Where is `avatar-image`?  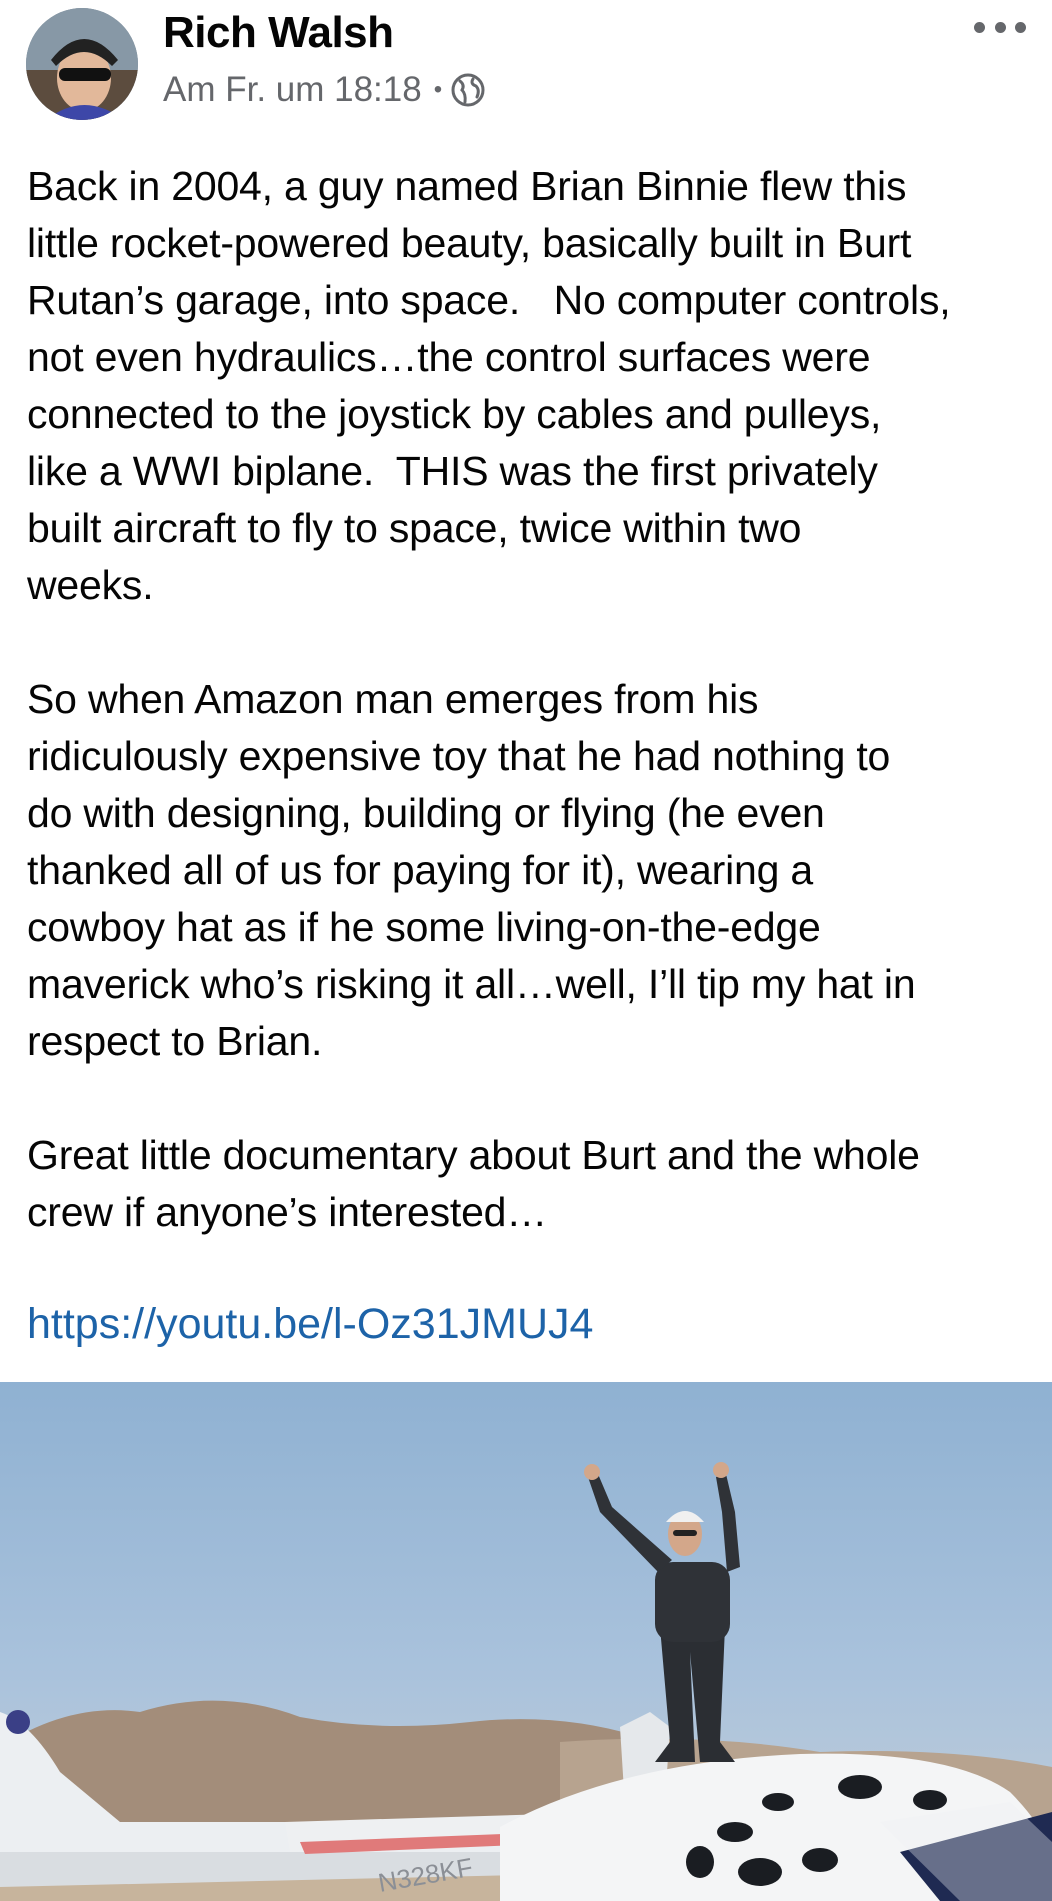 avatar-image is located at coordinates (82, 64).